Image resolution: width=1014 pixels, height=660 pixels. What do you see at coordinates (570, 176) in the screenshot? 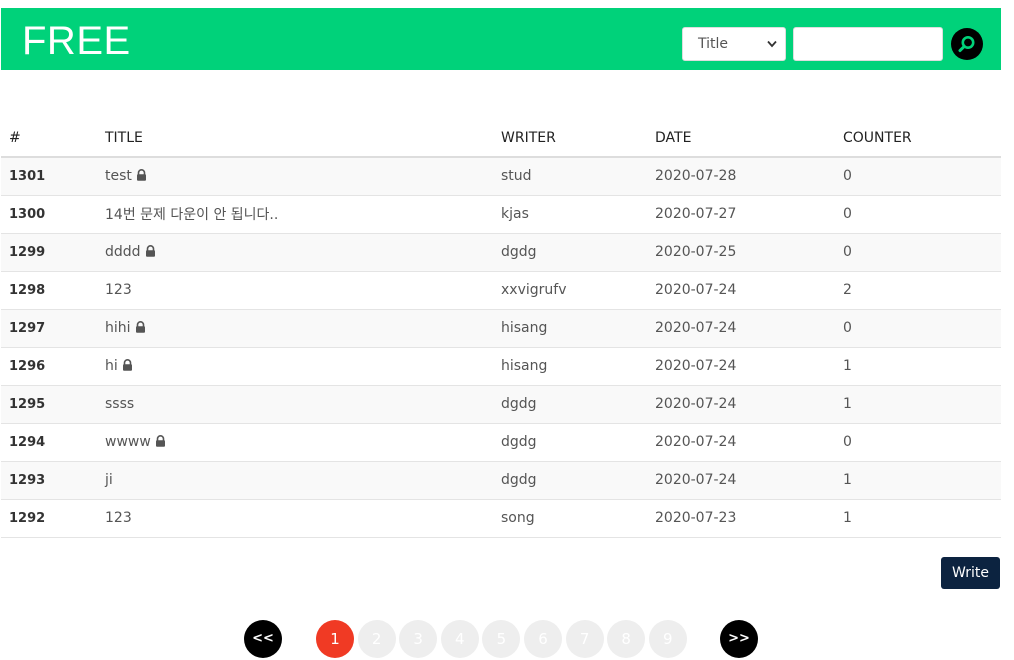
I see `post-writer: stud` at bounding box center [570, 176].